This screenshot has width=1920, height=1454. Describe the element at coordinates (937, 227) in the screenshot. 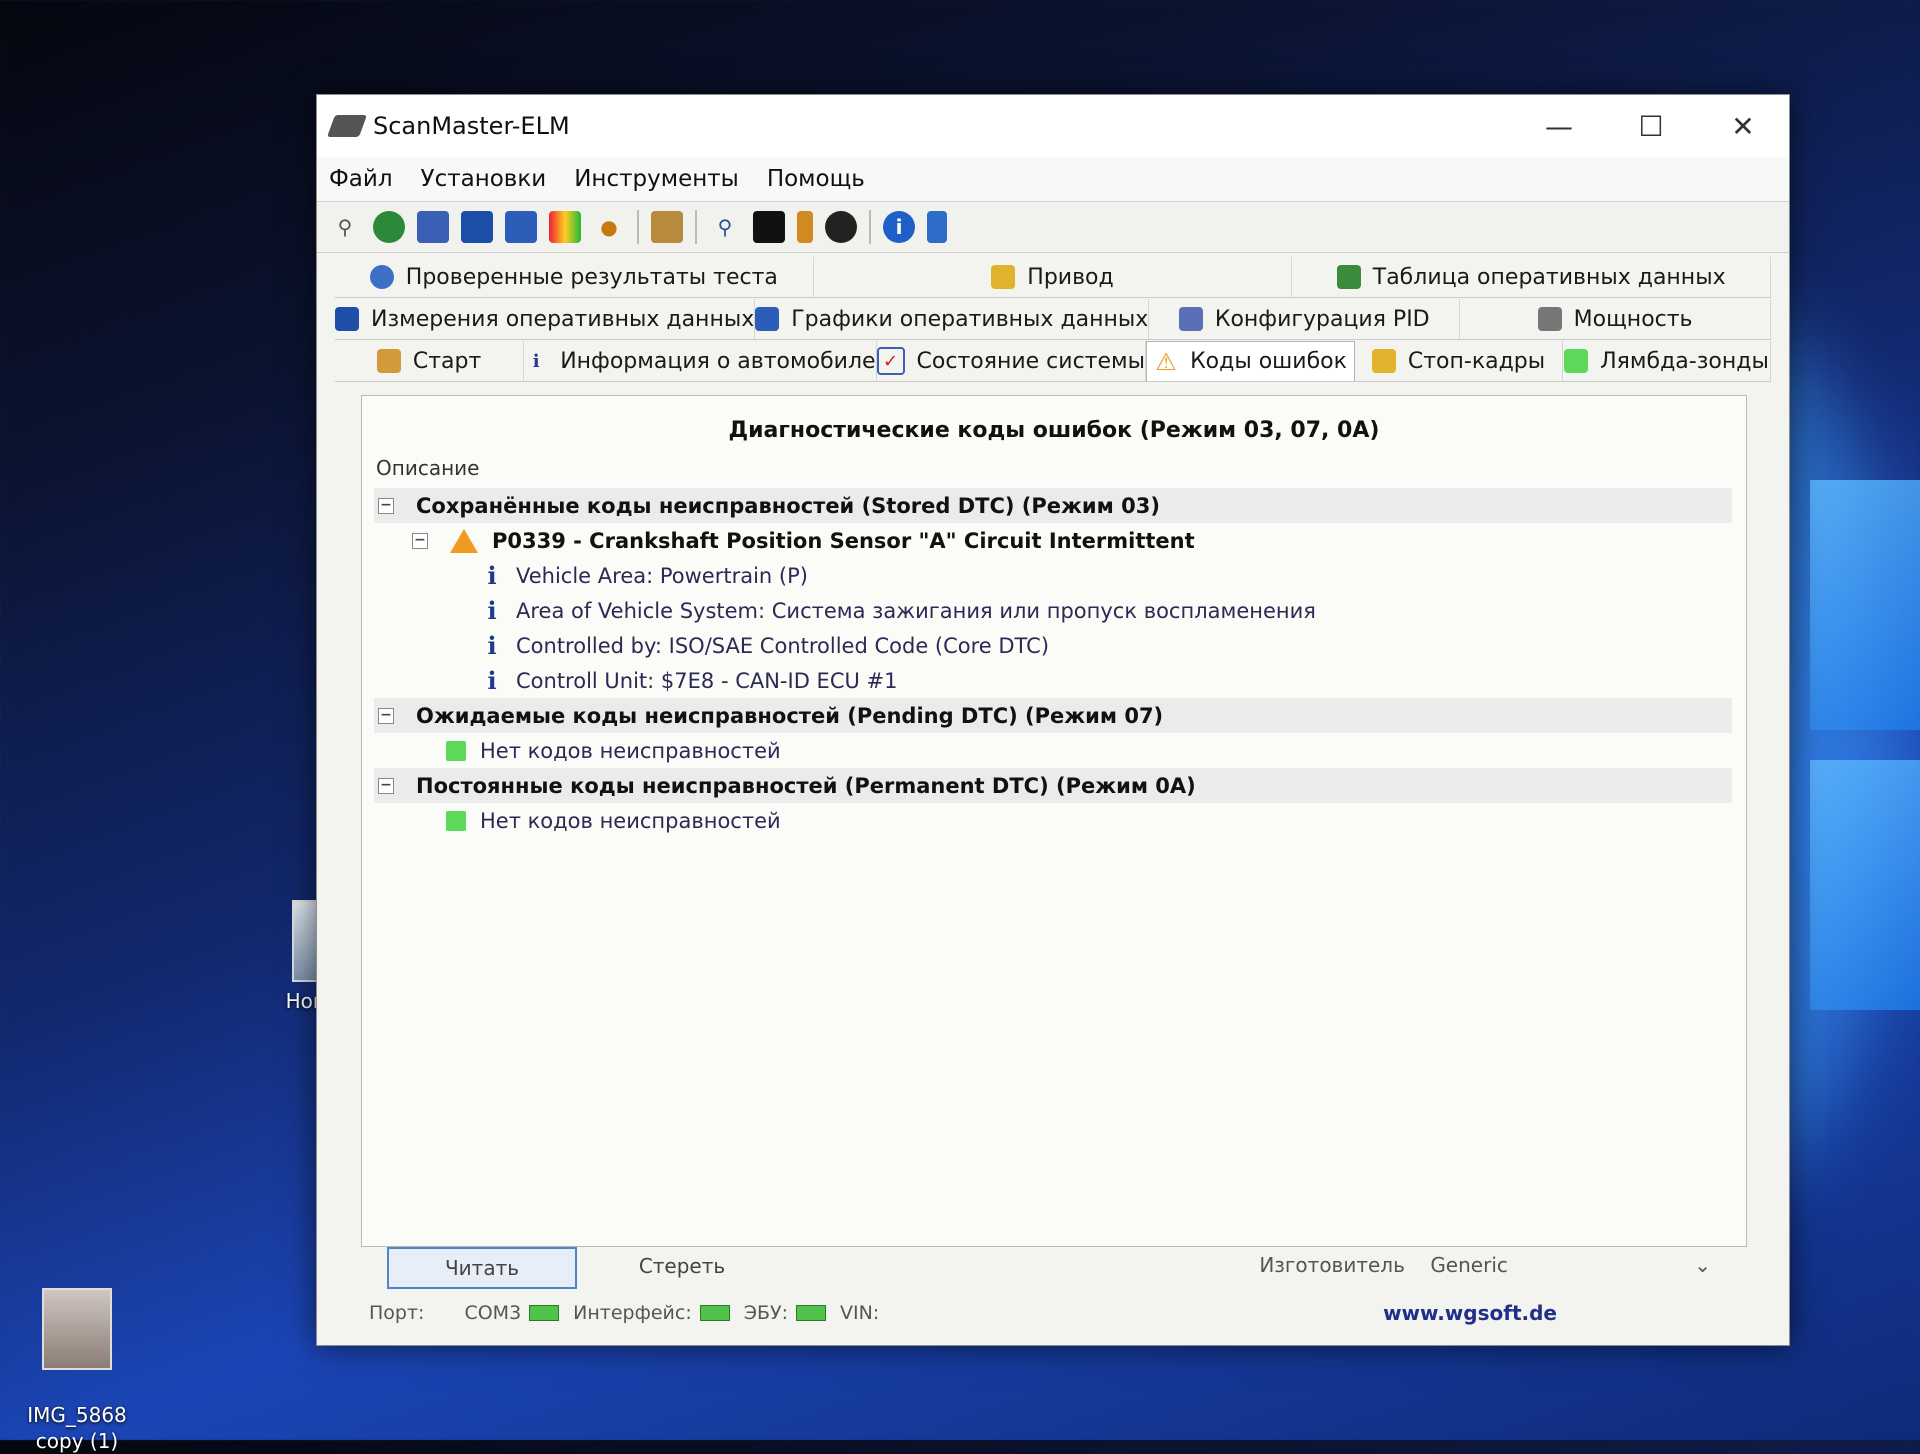

I see `exit-icon` at that location.